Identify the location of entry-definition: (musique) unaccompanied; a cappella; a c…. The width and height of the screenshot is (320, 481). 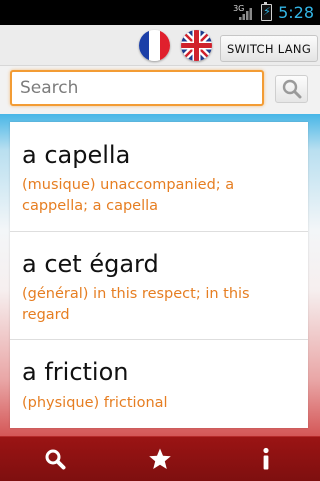
(128, 195).